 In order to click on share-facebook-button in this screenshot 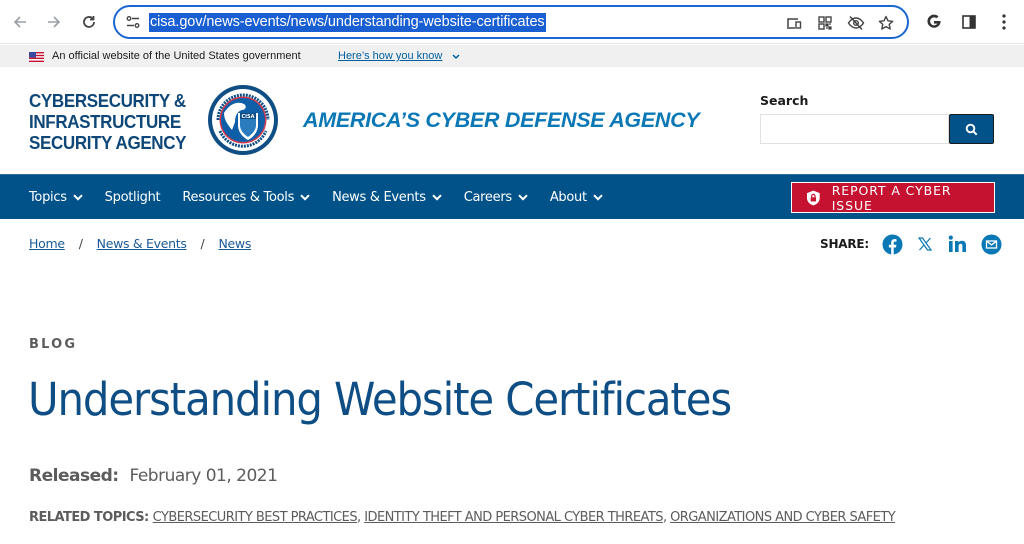, I will do `click(892, 244)`.